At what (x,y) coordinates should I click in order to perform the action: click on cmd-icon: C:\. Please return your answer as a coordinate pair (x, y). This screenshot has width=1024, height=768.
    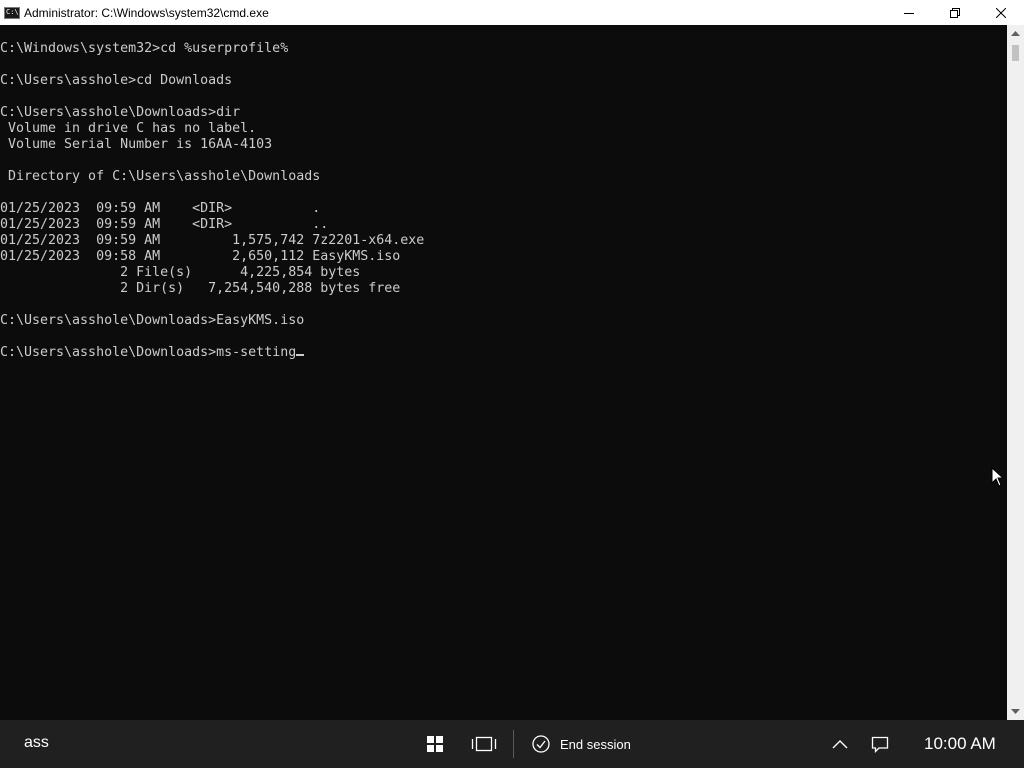
    Looking at the image, I should click on (12, 12).